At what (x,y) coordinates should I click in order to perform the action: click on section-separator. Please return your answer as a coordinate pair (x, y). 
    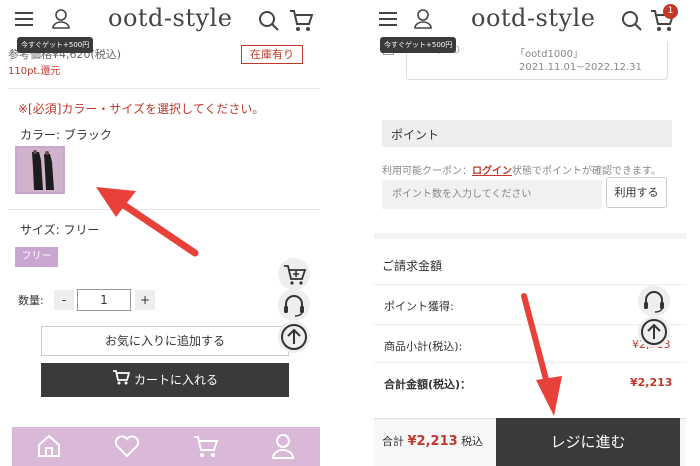
    Looking at the image, I should click on (530, 236).